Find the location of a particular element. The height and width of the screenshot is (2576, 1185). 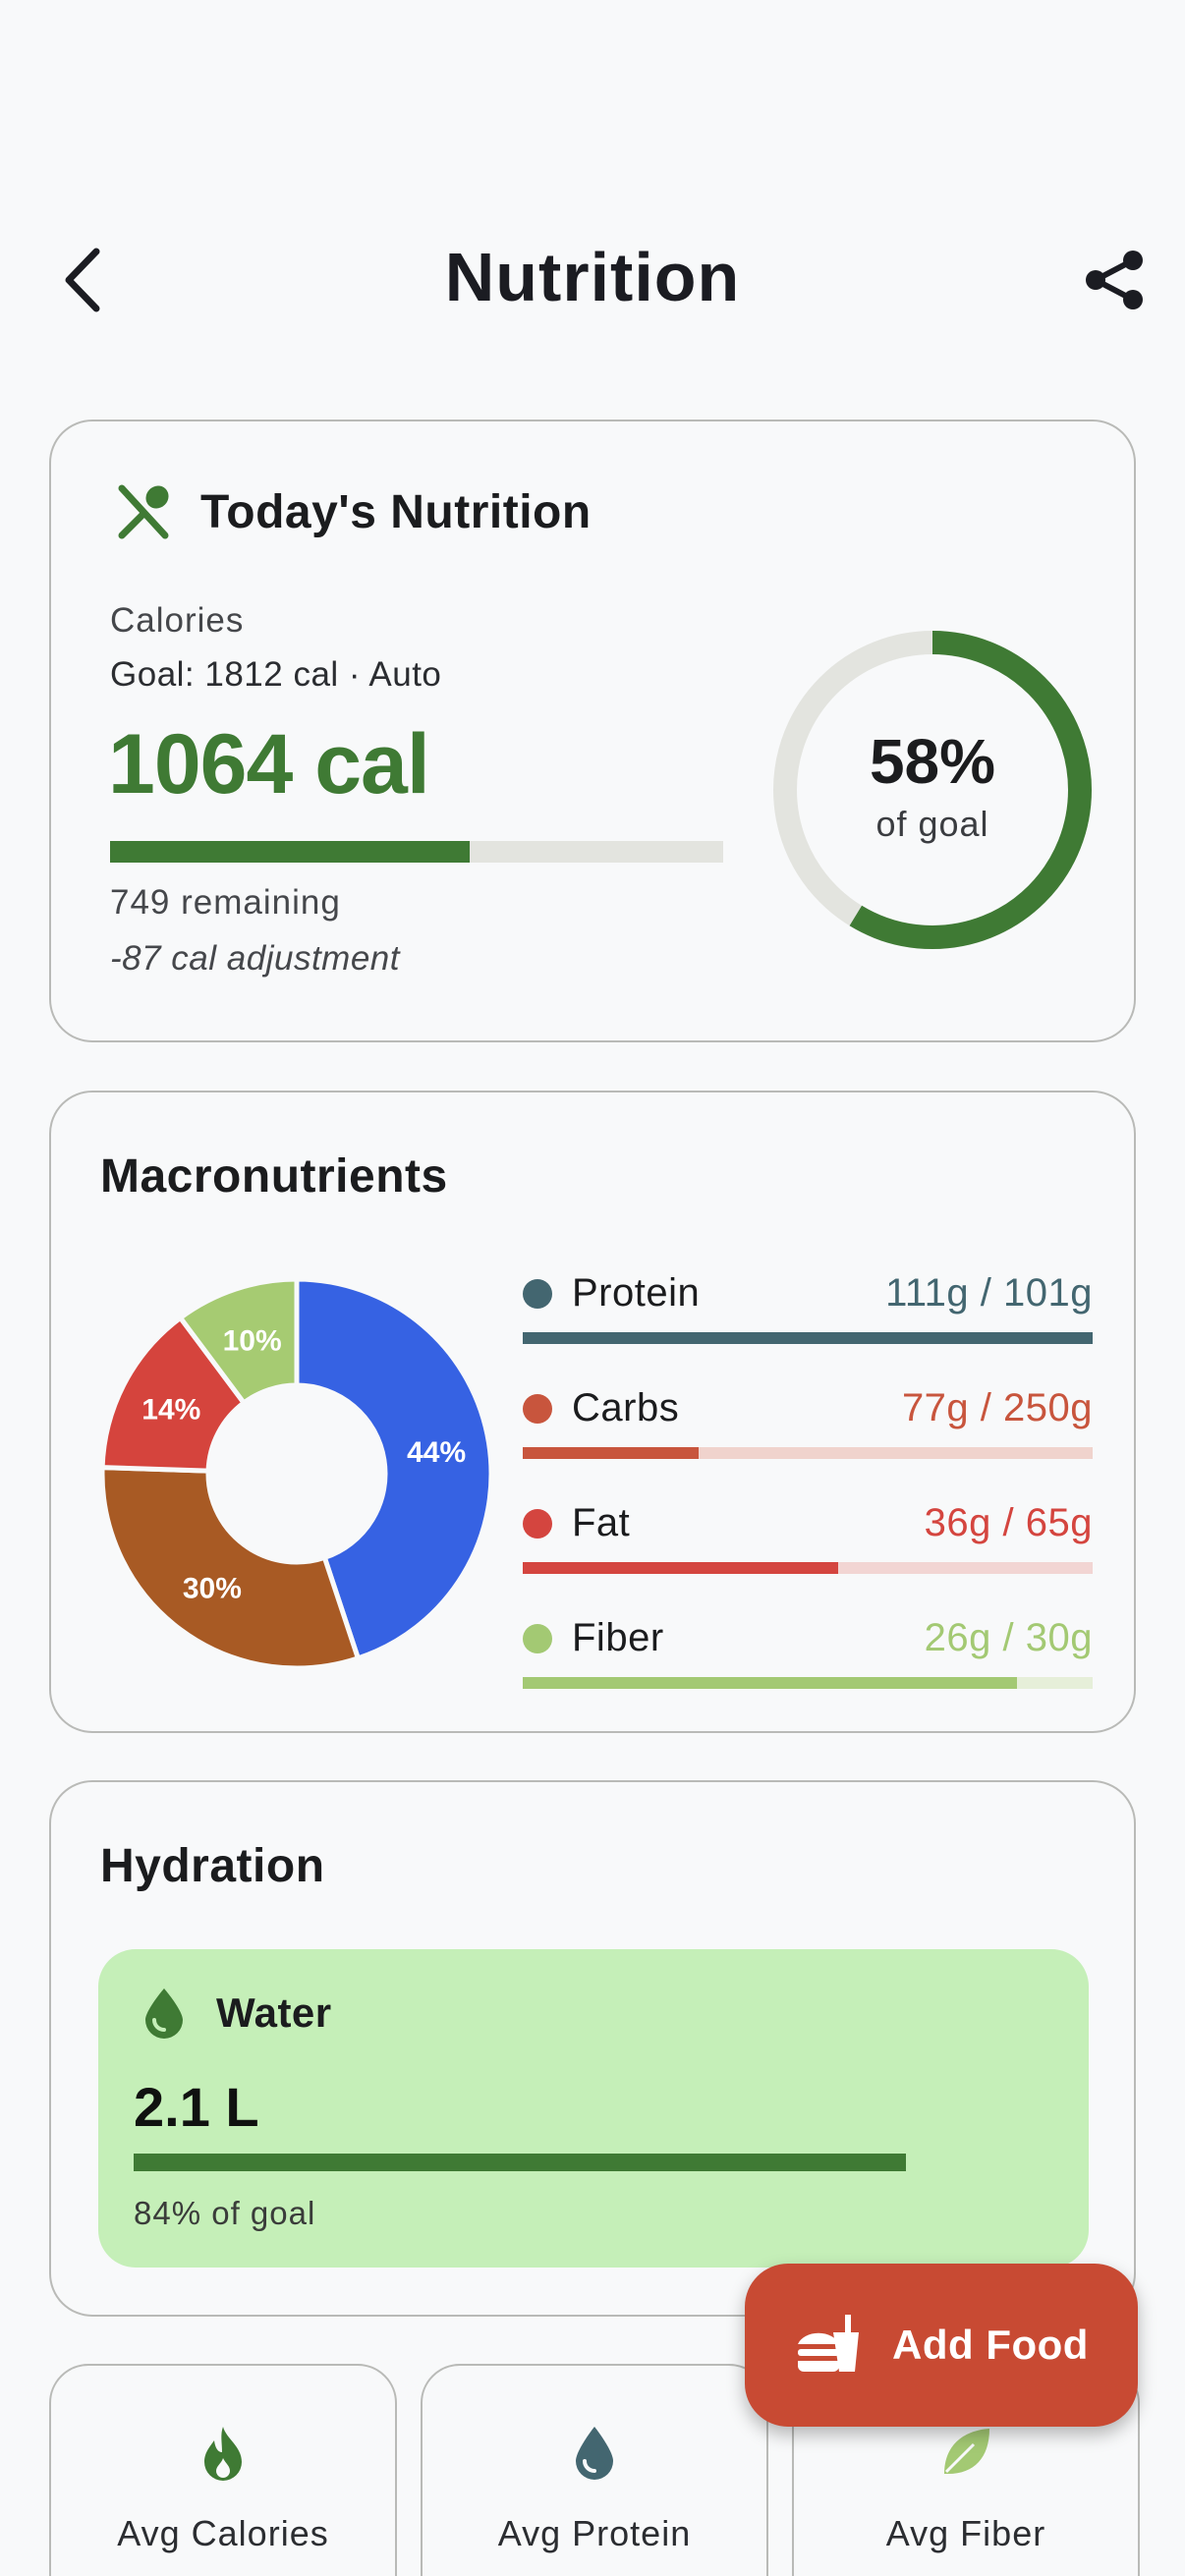

share-button is located at coordinates (1115, 280).